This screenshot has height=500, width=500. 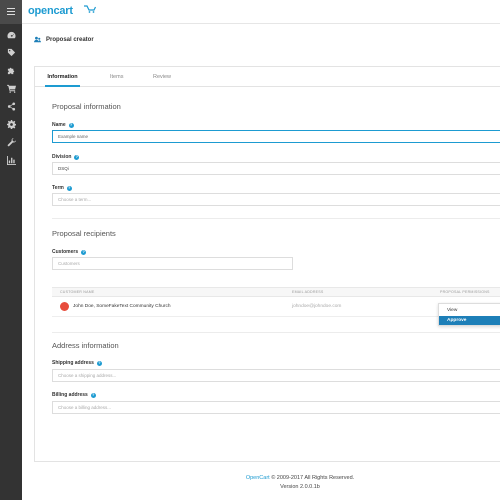 I want to click on name-label-text: Name, so click(x=59, y=125).